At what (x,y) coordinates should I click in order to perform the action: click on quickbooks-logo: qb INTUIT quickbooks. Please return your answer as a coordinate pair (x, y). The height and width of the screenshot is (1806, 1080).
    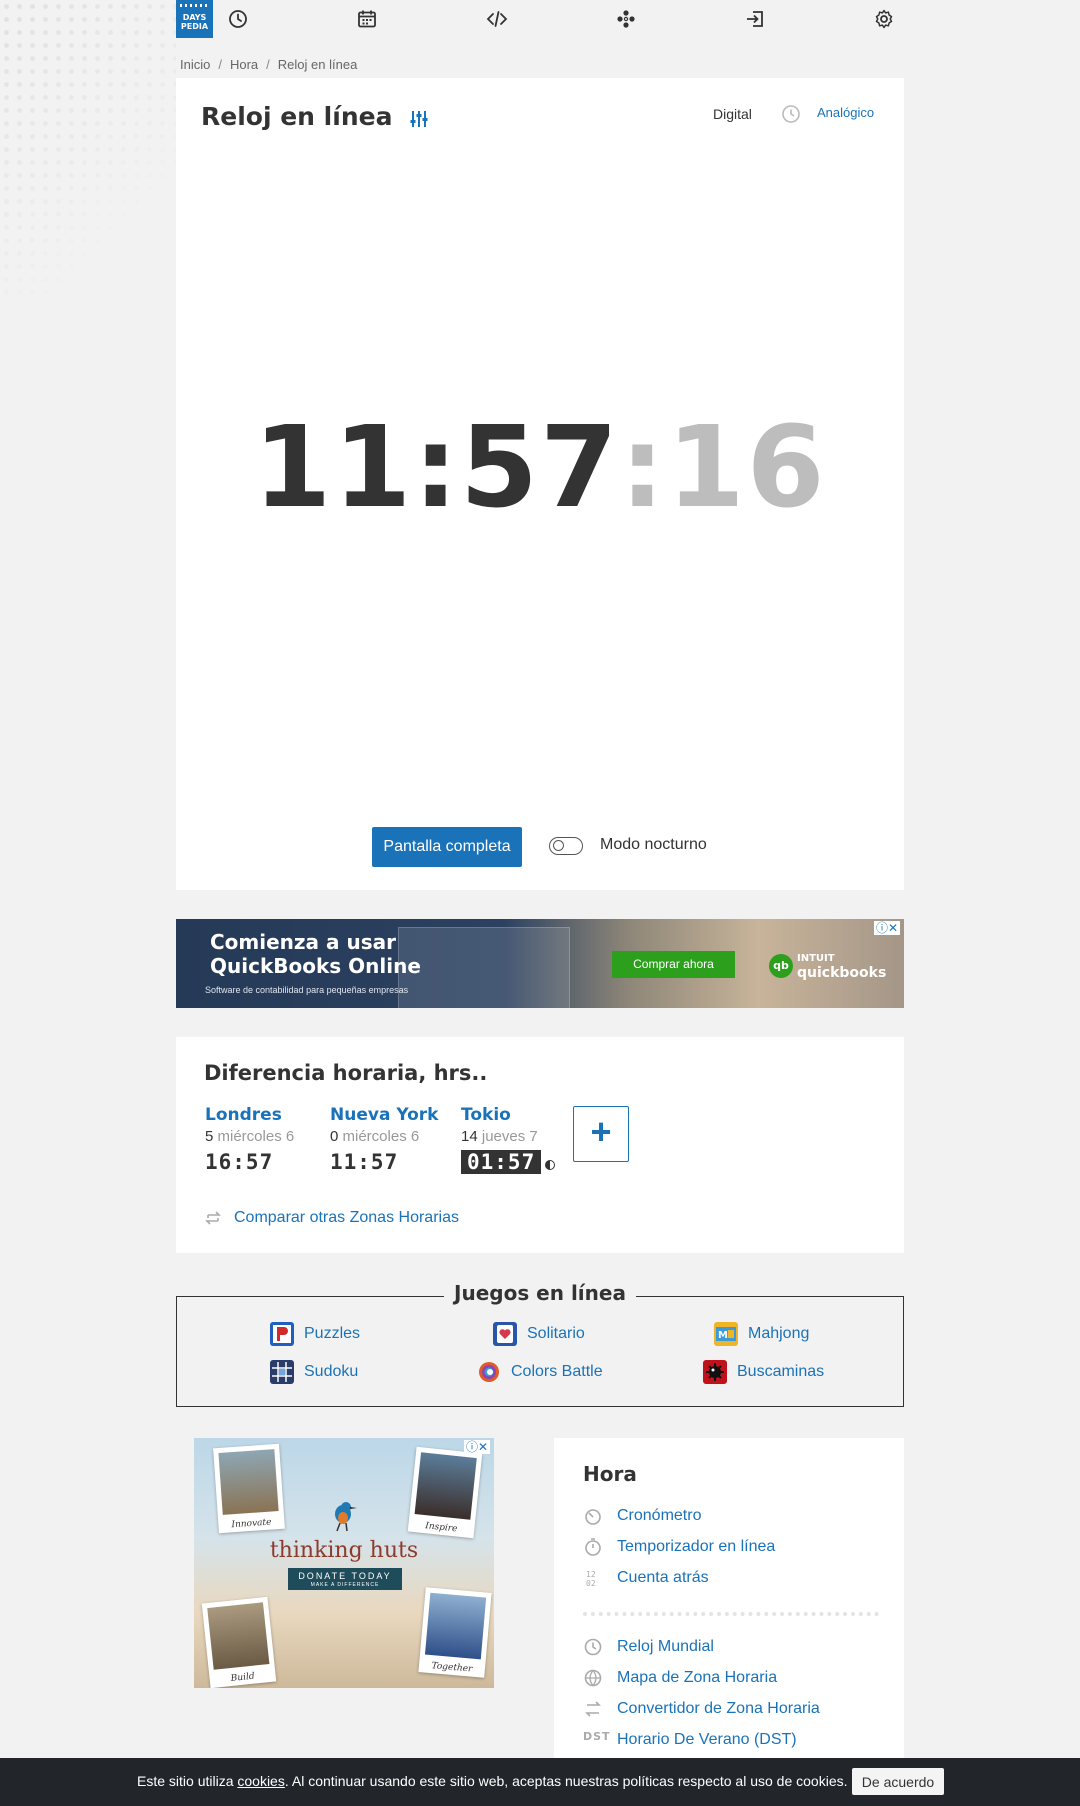
    Looking at the image, I should click on (827, 966).